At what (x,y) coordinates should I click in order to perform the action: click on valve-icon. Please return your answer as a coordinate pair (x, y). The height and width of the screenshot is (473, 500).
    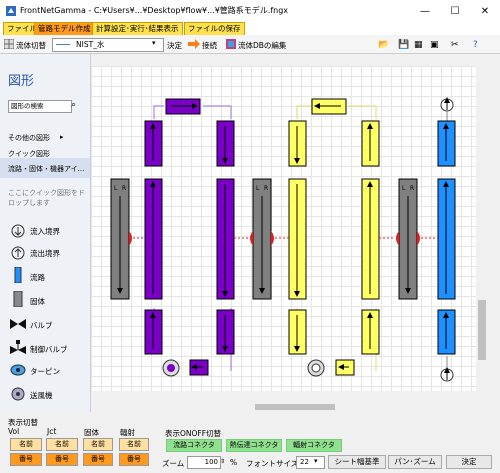
    Looking at the image, I should click on (18, 324).